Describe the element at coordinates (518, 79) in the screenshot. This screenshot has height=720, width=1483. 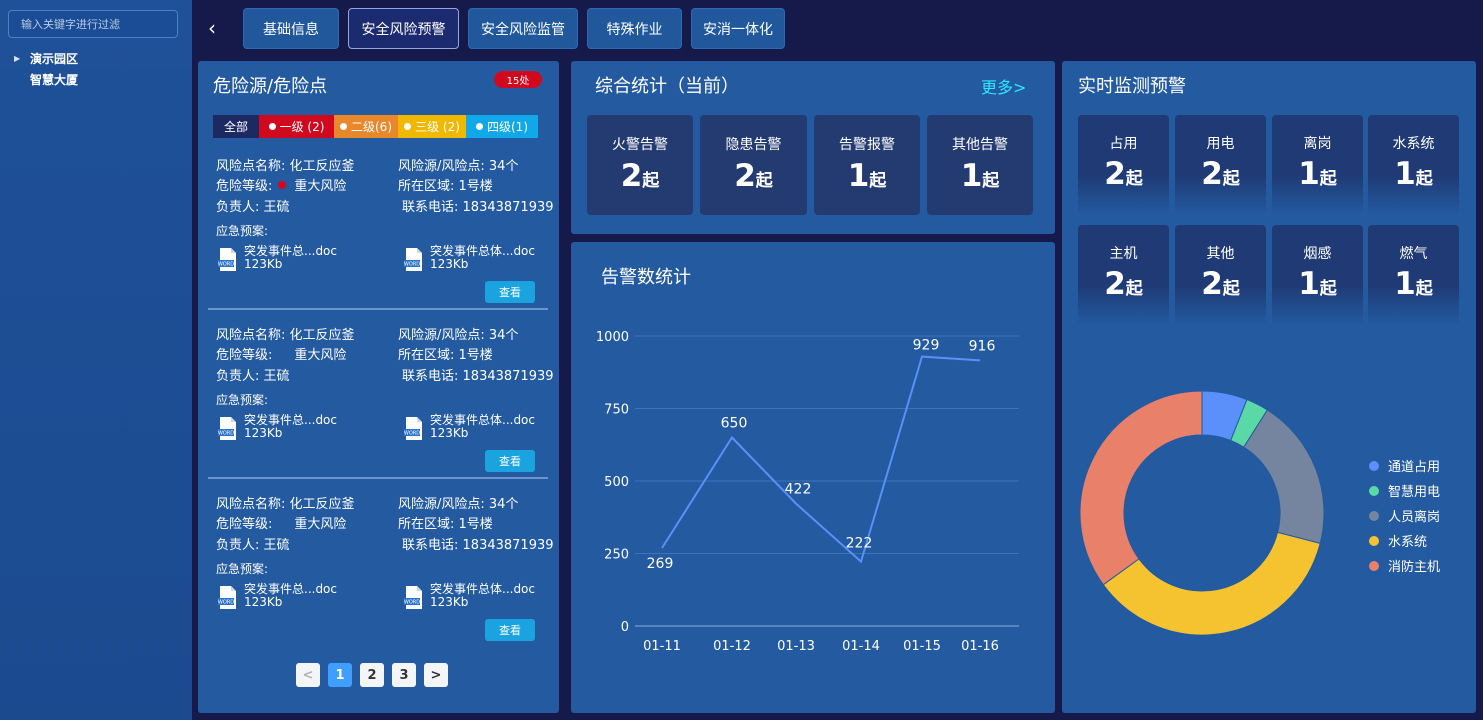
I see `count-badge: 15处` at that location.